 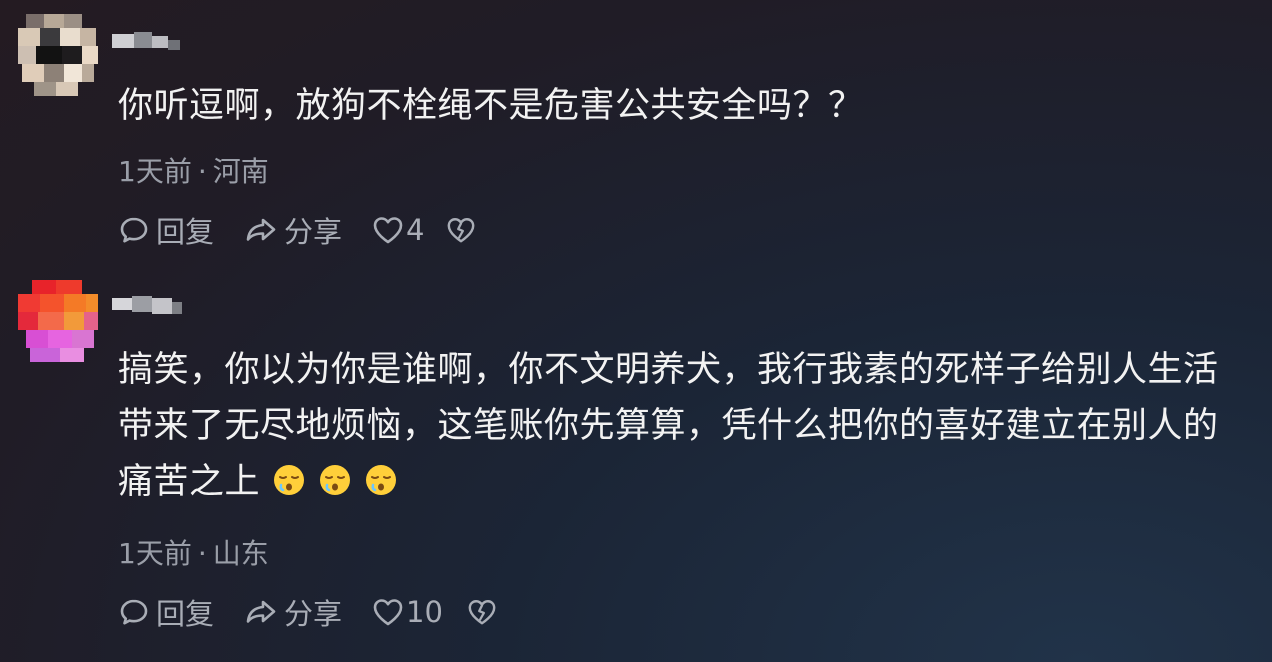 I want to click on comment-meta: 1天前 · 河南, so click(x=193, y=170).